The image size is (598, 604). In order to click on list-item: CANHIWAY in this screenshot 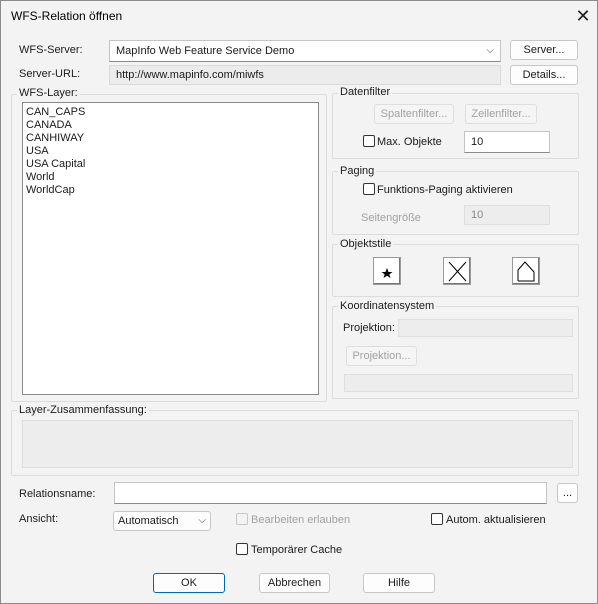, I will do `click(55, 138)`.